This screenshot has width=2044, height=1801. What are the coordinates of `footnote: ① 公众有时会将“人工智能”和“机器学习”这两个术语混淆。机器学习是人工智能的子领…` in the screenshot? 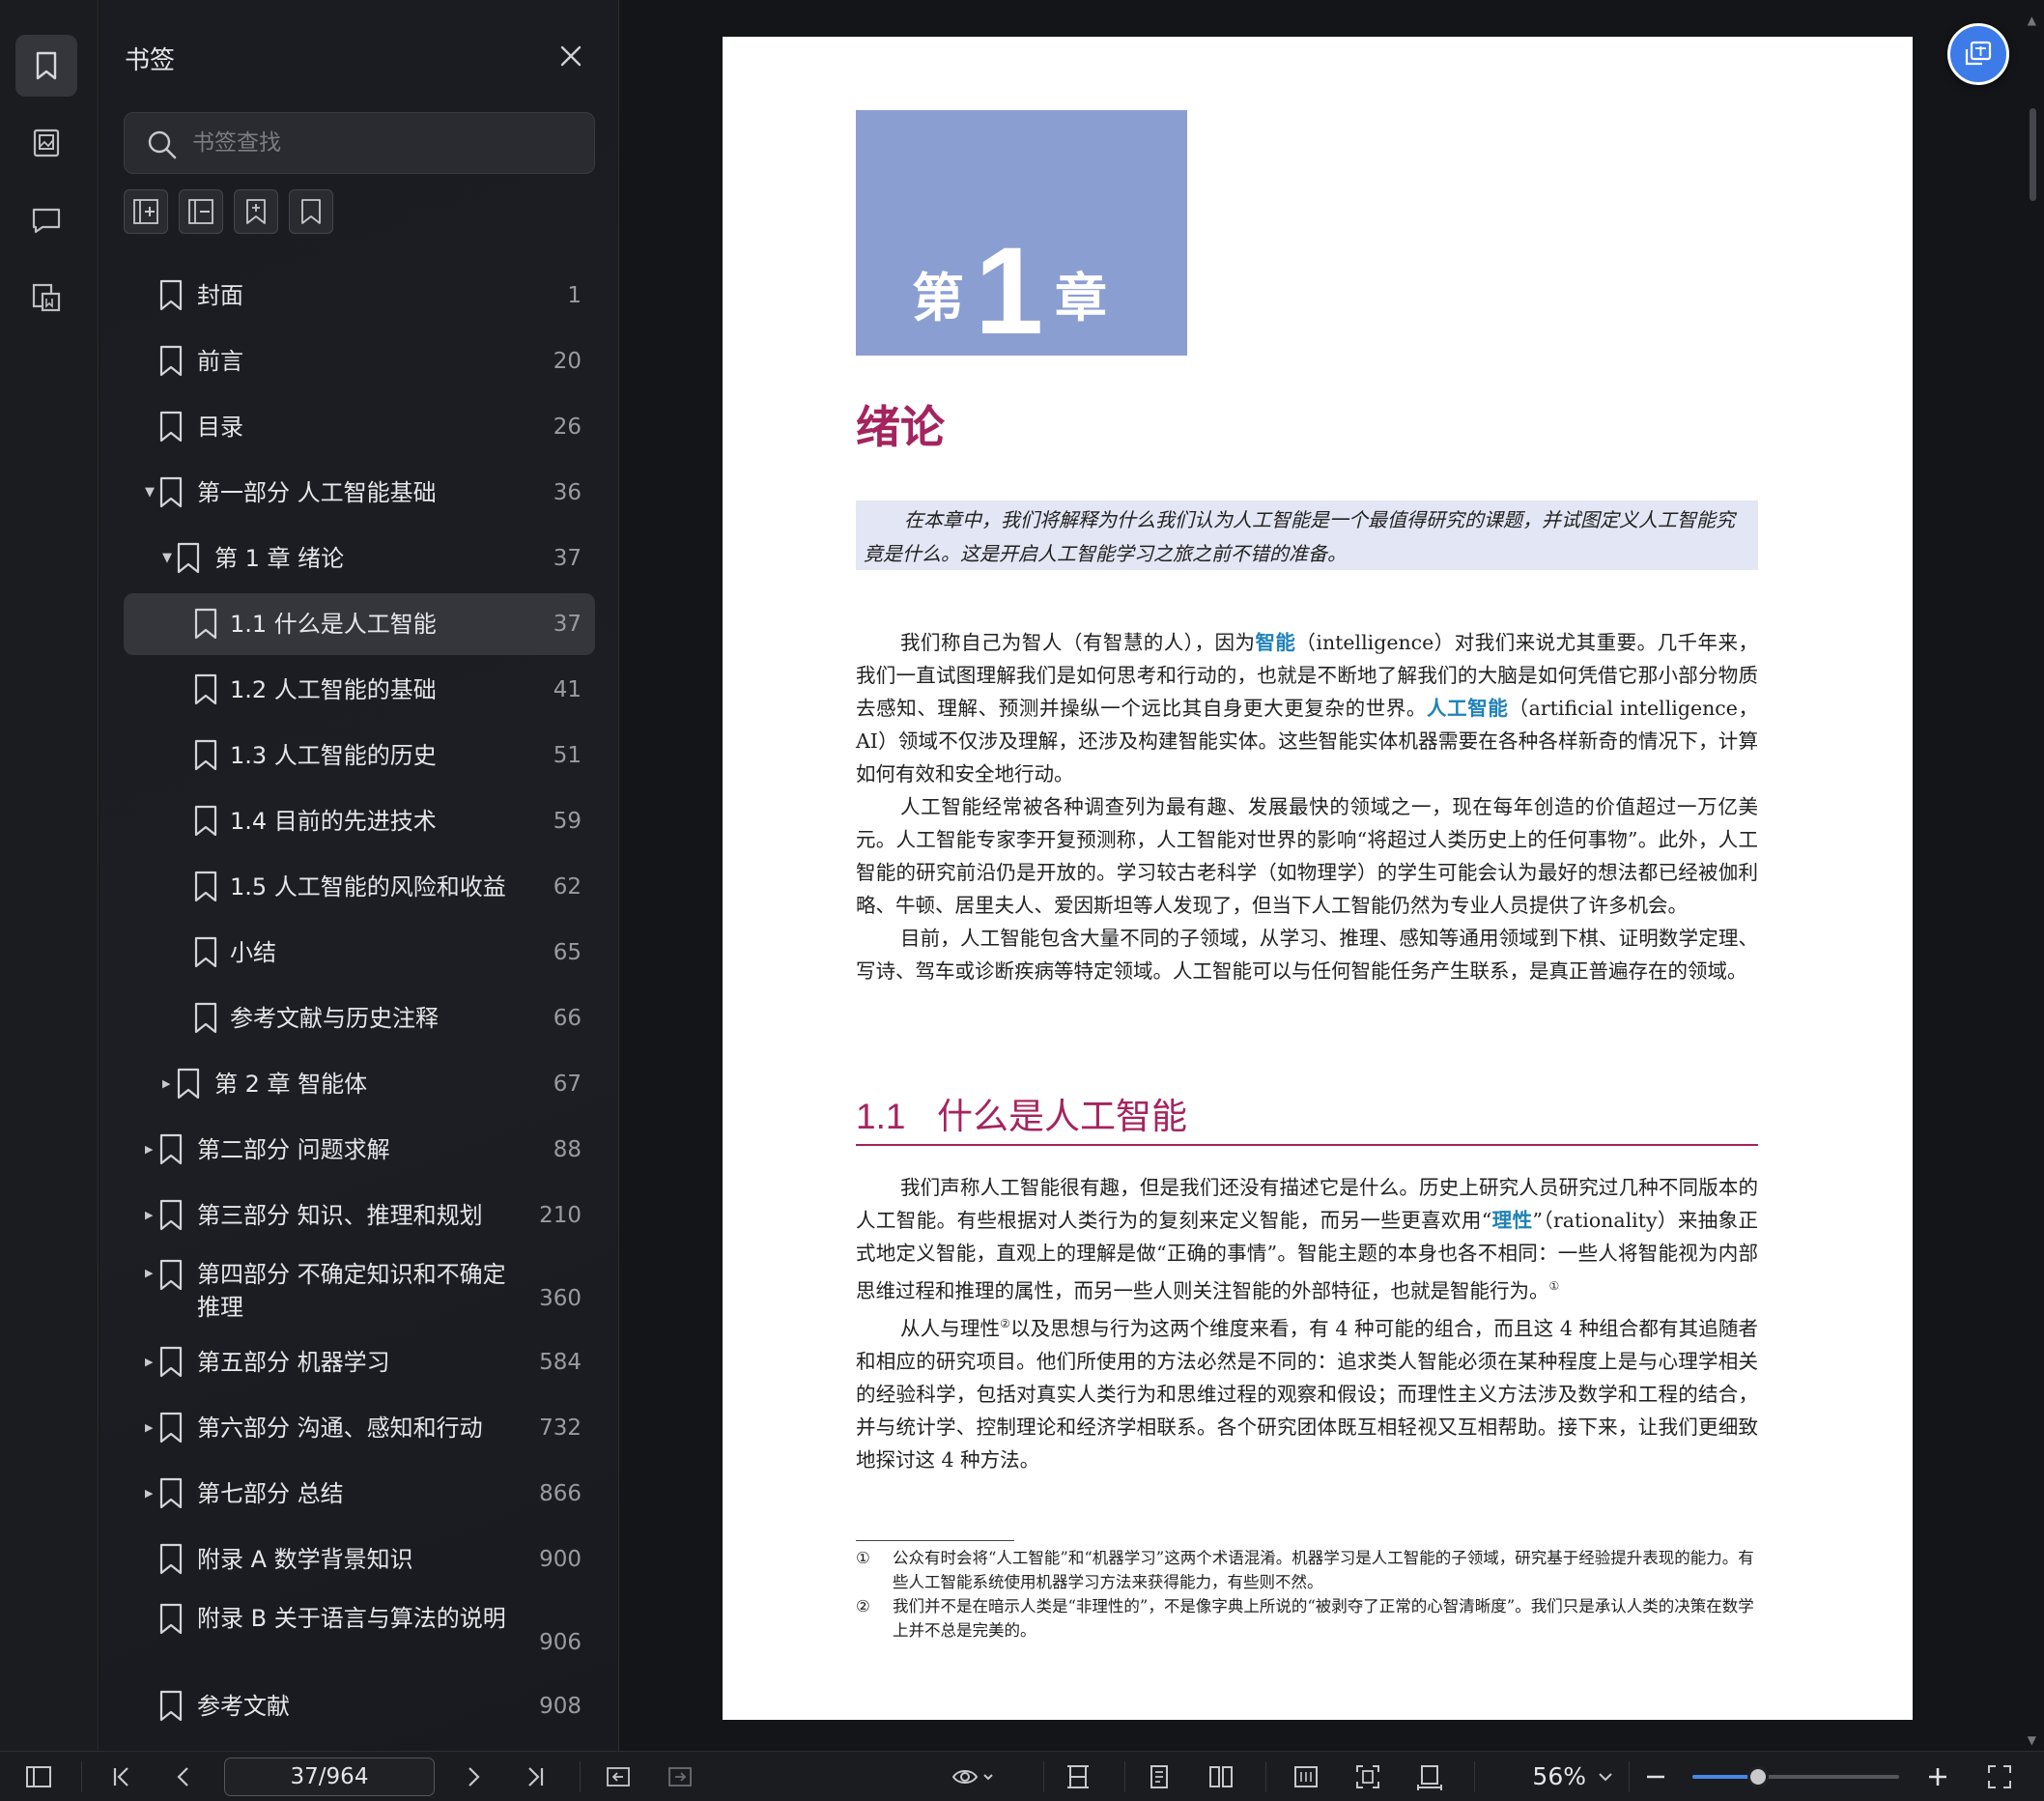 It's located at (1307, 1570).